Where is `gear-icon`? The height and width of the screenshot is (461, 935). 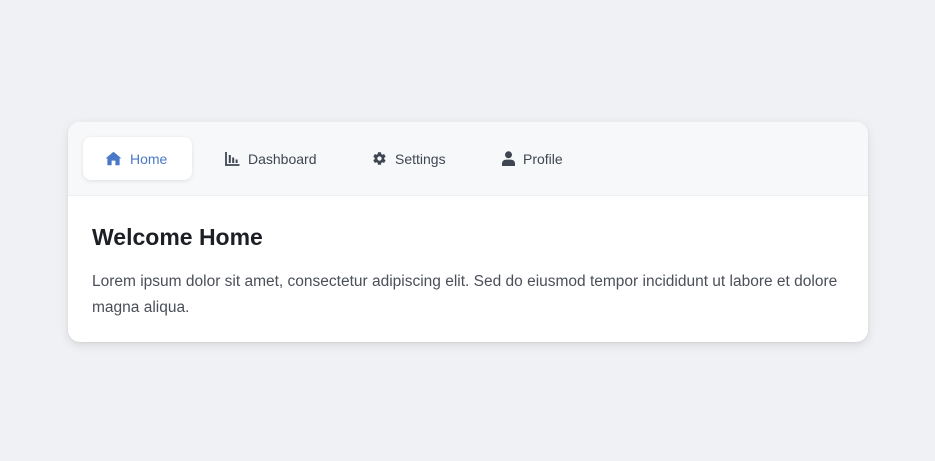
gear-icon is located at coordinates (379, 158).